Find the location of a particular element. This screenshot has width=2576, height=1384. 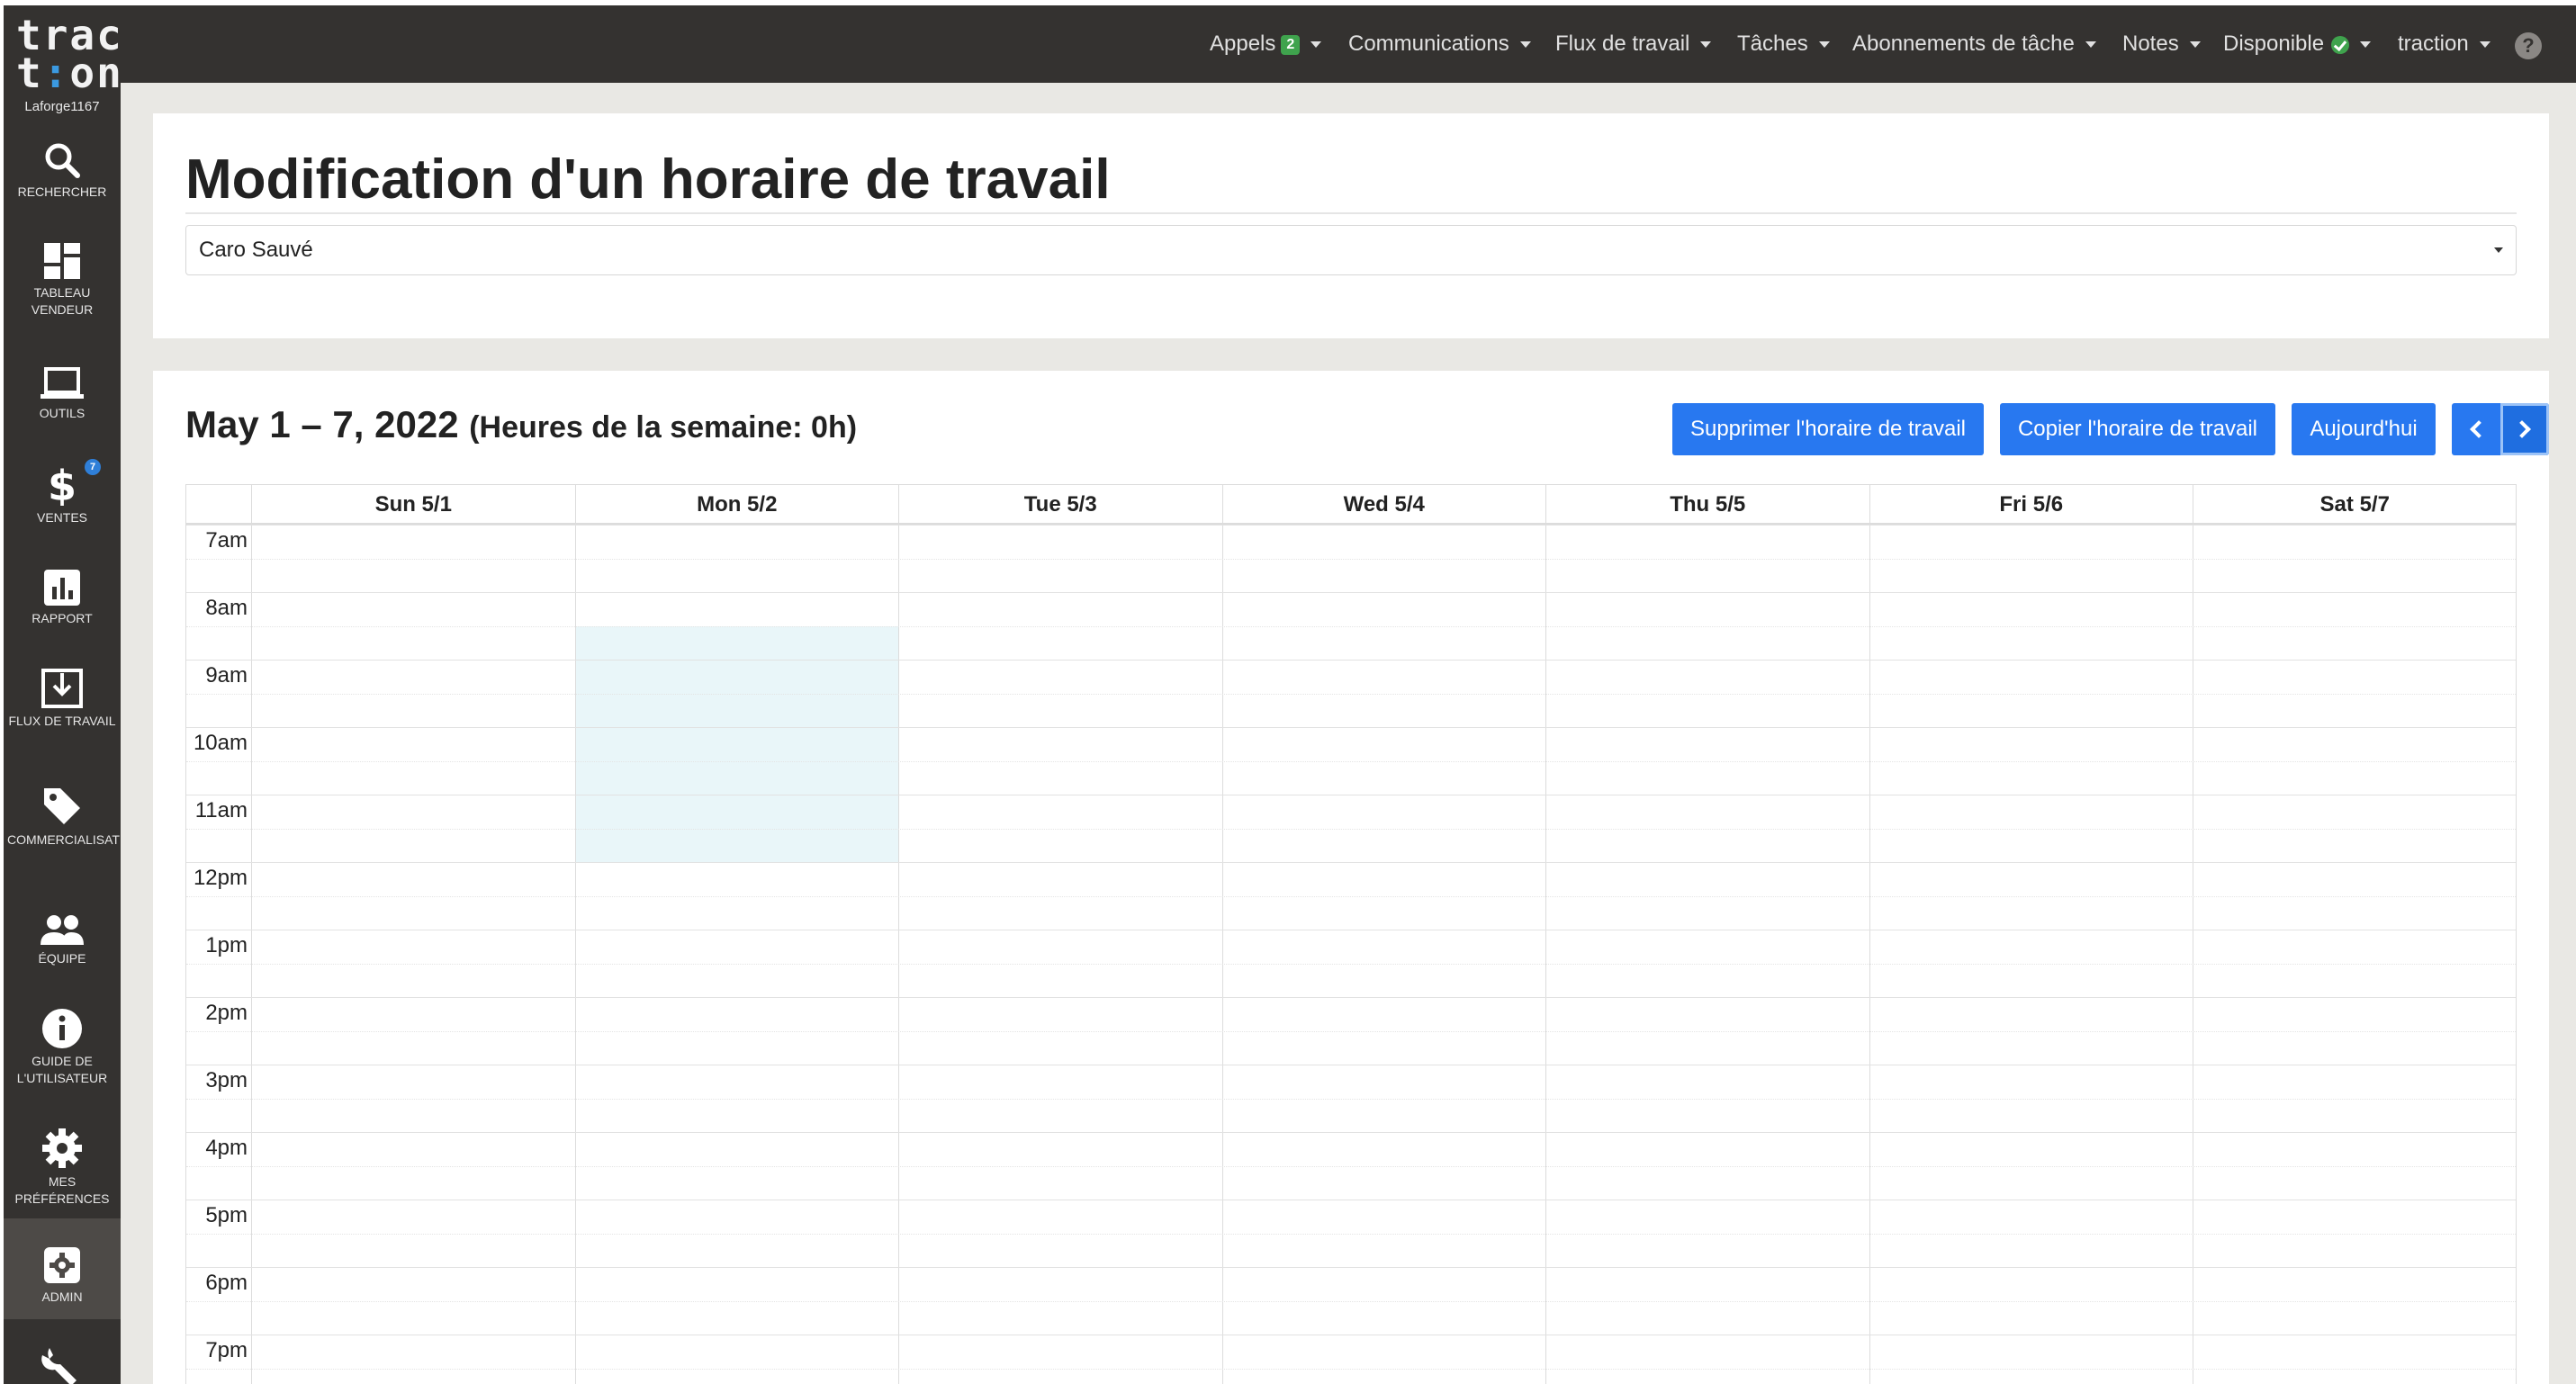

menu-notes: Notes is located at coordinates (2161, 44).